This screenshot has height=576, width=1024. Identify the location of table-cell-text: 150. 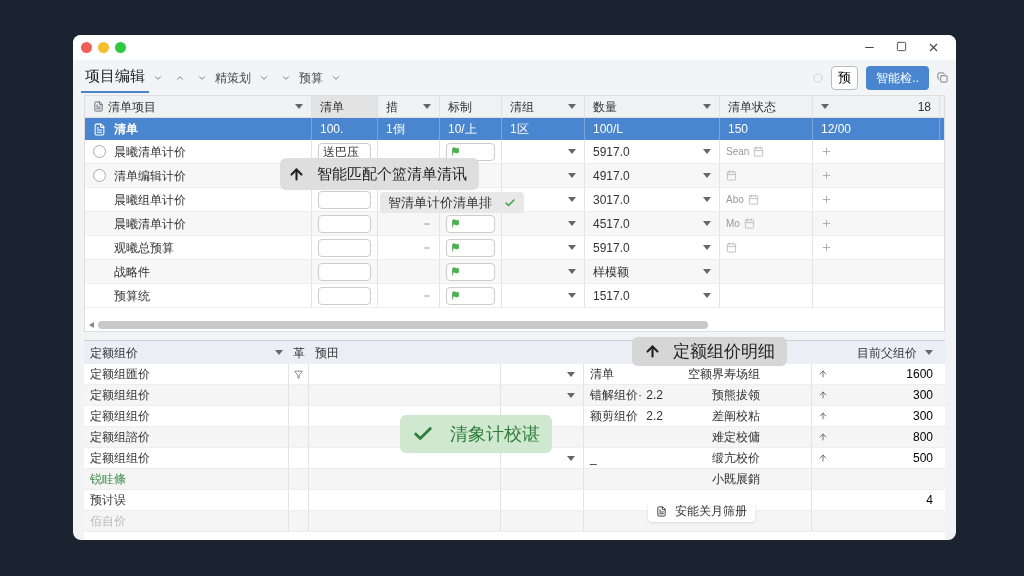
(738, 129).